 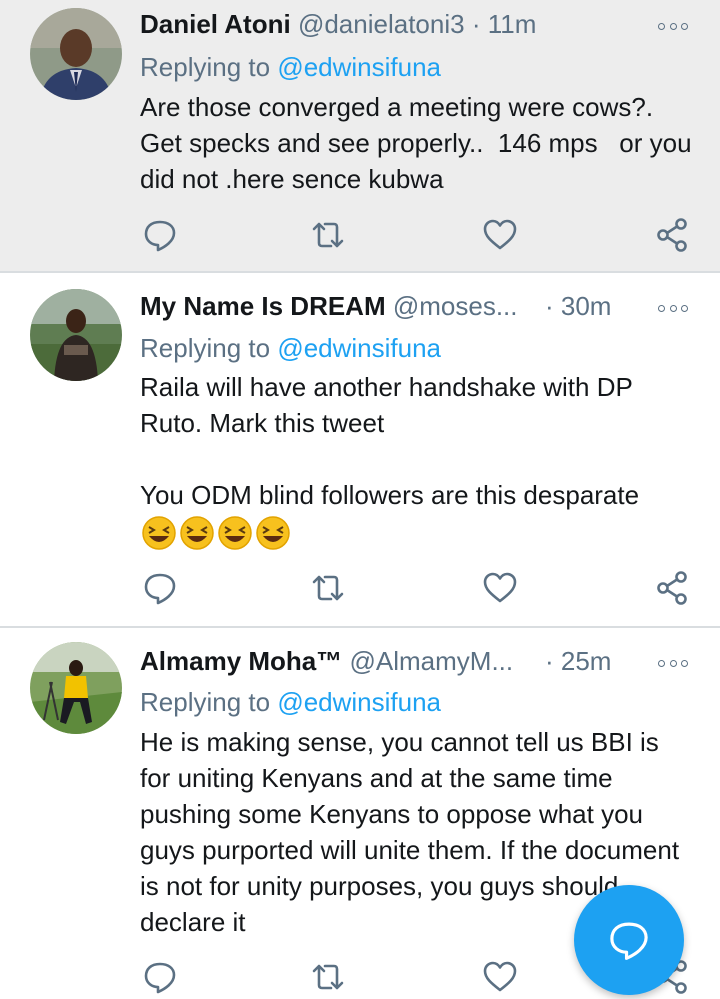 What do you see at coordinates (263, 306) in the screenshot?
I see `display-name: My Name Is DREAM` at bounding box center [263, 306].